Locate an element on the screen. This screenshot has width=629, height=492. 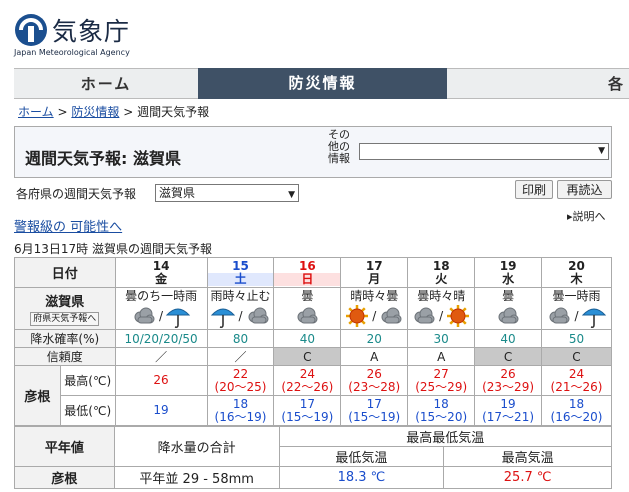
pop-value: 50 is located at coordinates (576, 338).